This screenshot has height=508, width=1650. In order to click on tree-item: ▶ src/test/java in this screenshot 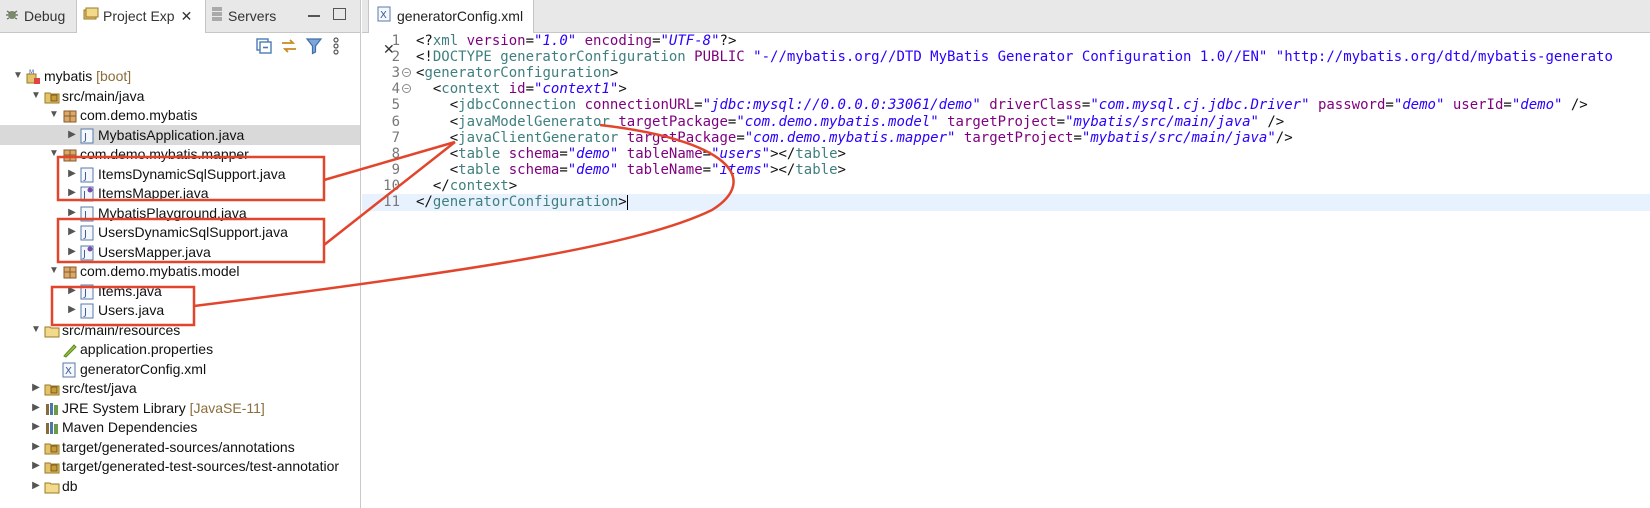, I will do `click(180, 388)`.